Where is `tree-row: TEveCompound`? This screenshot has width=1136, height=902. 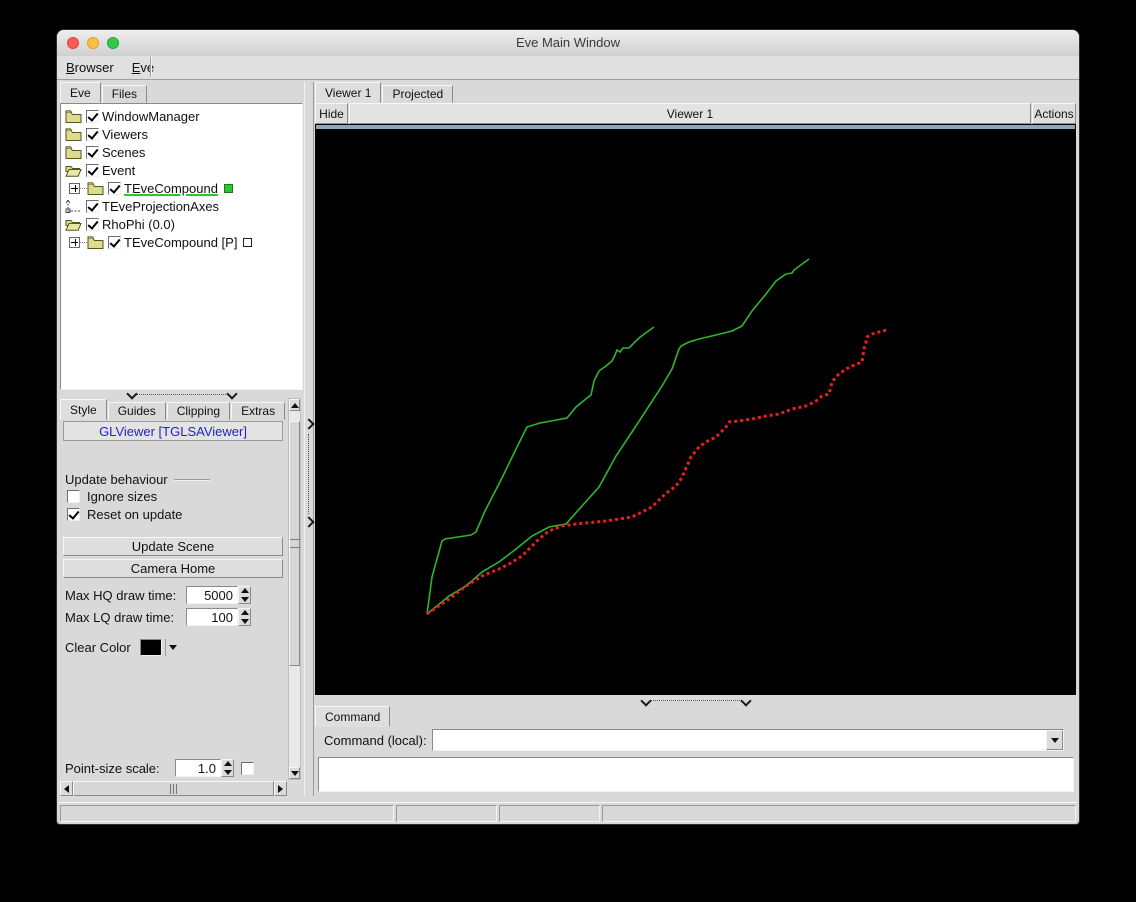
tree-row: TEveCompound is located at coordinates (181, 188).